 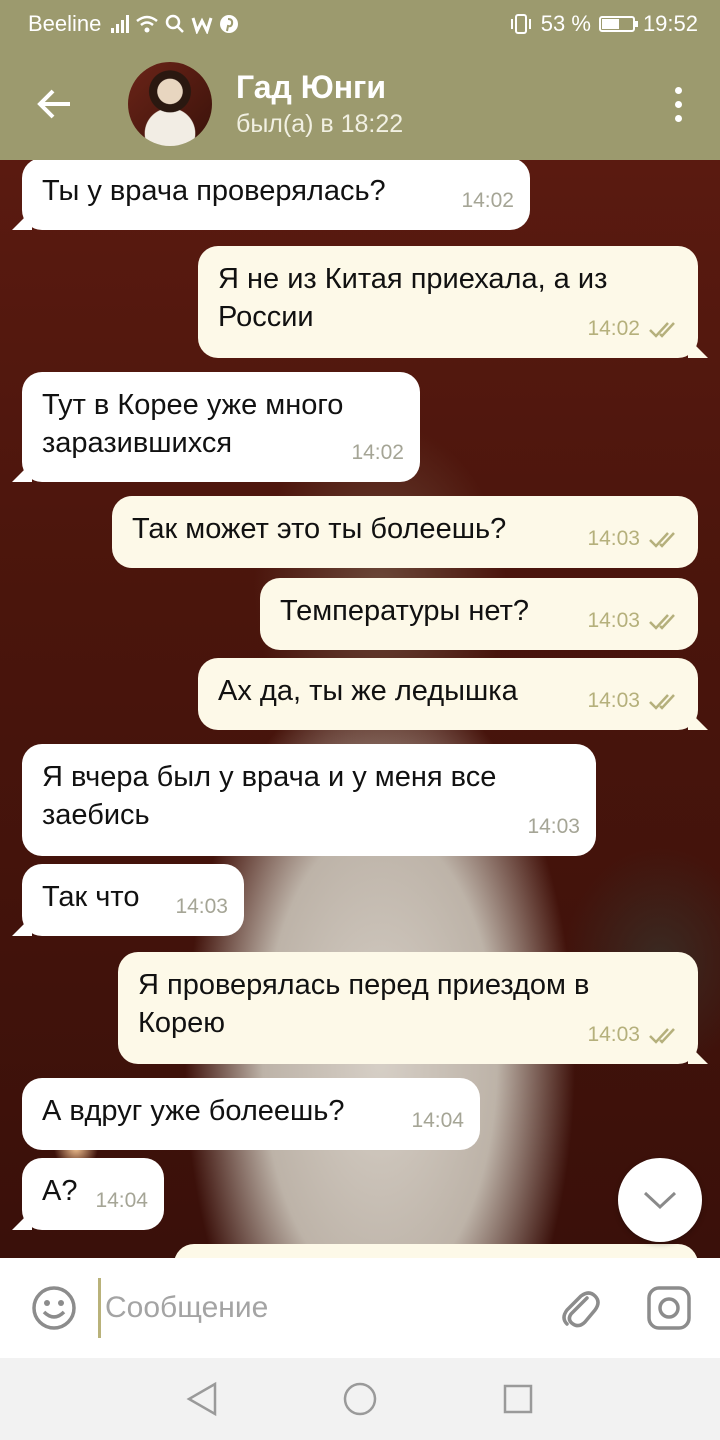 I want to click on camera-button, so click(x=669, y=1308).